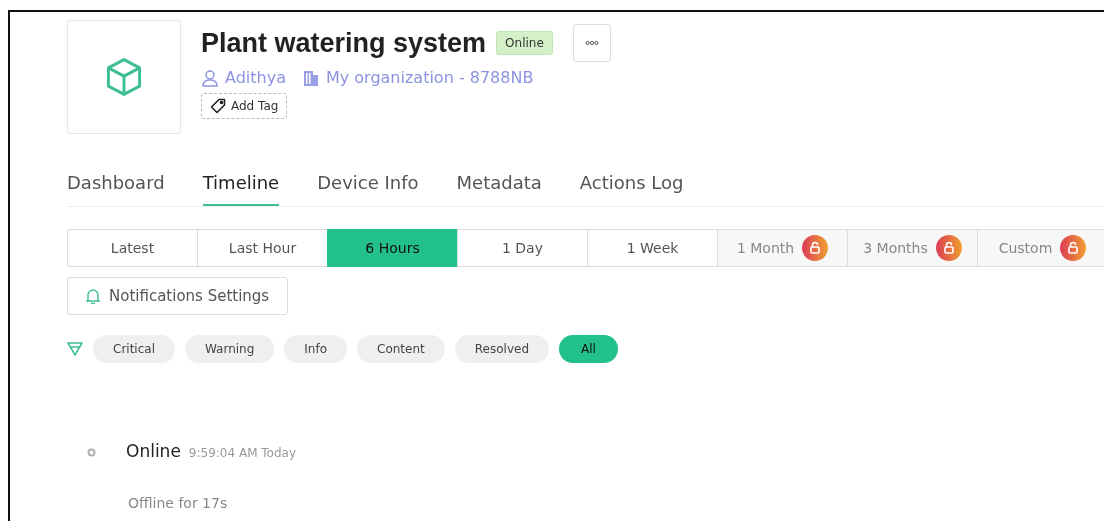  I want to click on bell-icon, so click(93, 296).